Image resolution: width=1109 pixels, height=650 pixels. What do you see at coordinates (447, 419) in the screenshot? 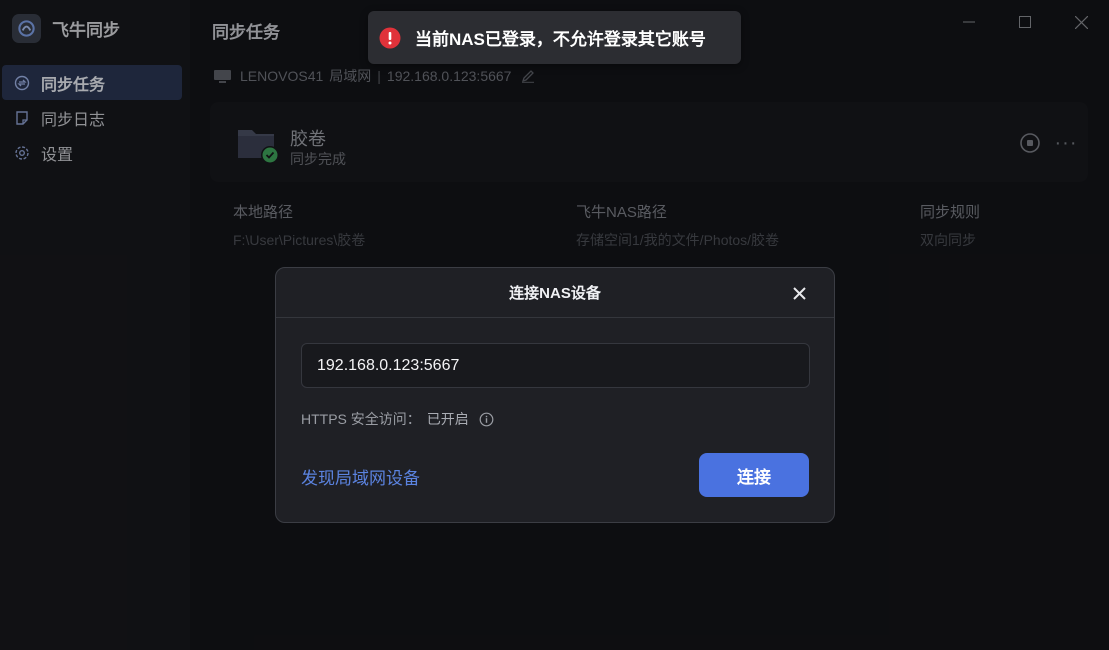
I see `https-status: 已开启` at bounding box center [447, 419].